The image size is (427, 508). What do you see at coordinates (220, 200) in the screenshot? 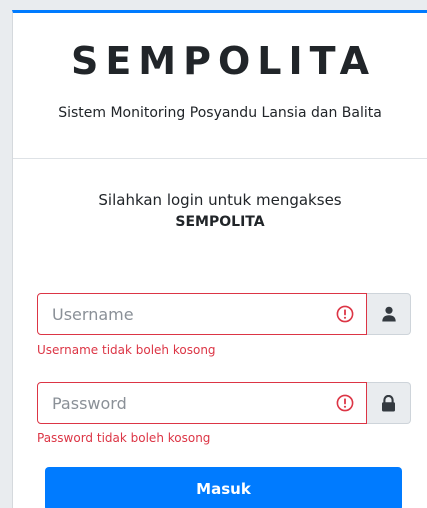
I see `login-message-text: Silahkan login untuk mengakses` at bounding box center [220, 200].